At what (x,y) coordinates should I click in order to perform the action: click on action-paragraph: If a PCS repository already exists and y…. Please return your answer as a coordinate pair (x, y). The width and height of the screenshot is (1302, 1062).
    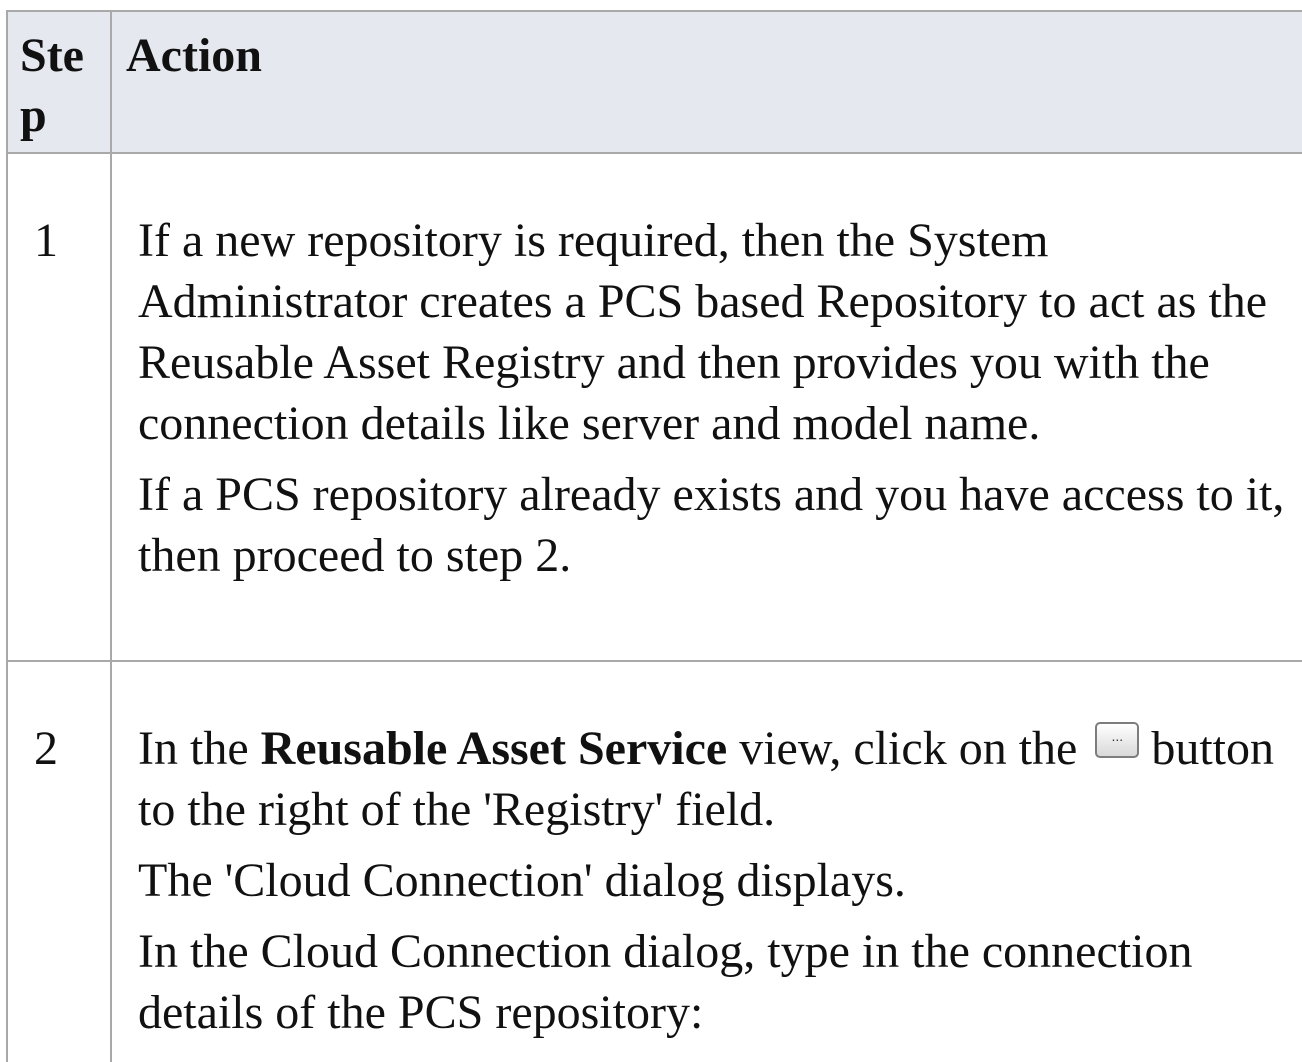
    Looking at the image, I should click on (711, 525).